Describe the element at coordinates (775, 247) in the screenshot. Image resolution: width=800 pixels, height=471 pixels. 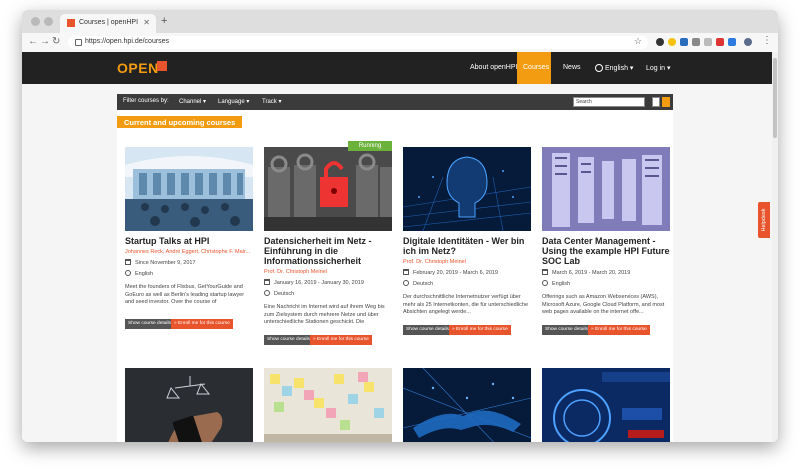
I see `page-scrollbar` at that location.